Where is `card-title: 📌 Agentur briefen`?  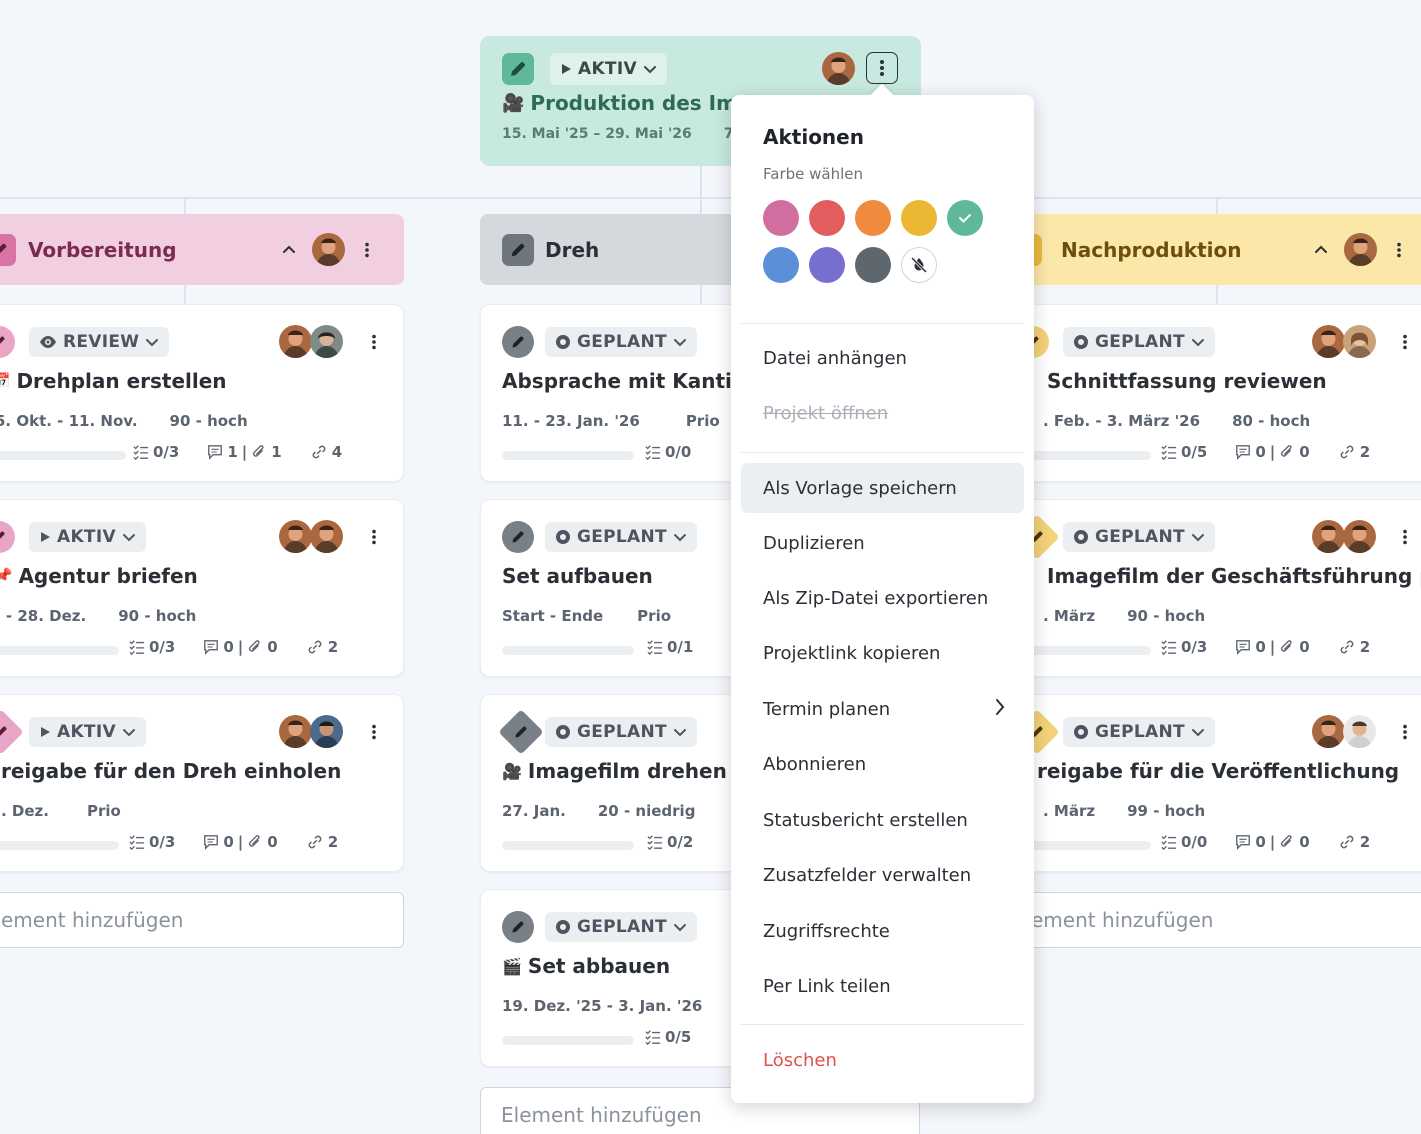
card-title: 📌 Agentur briefen is located at coordinates (99, 576).